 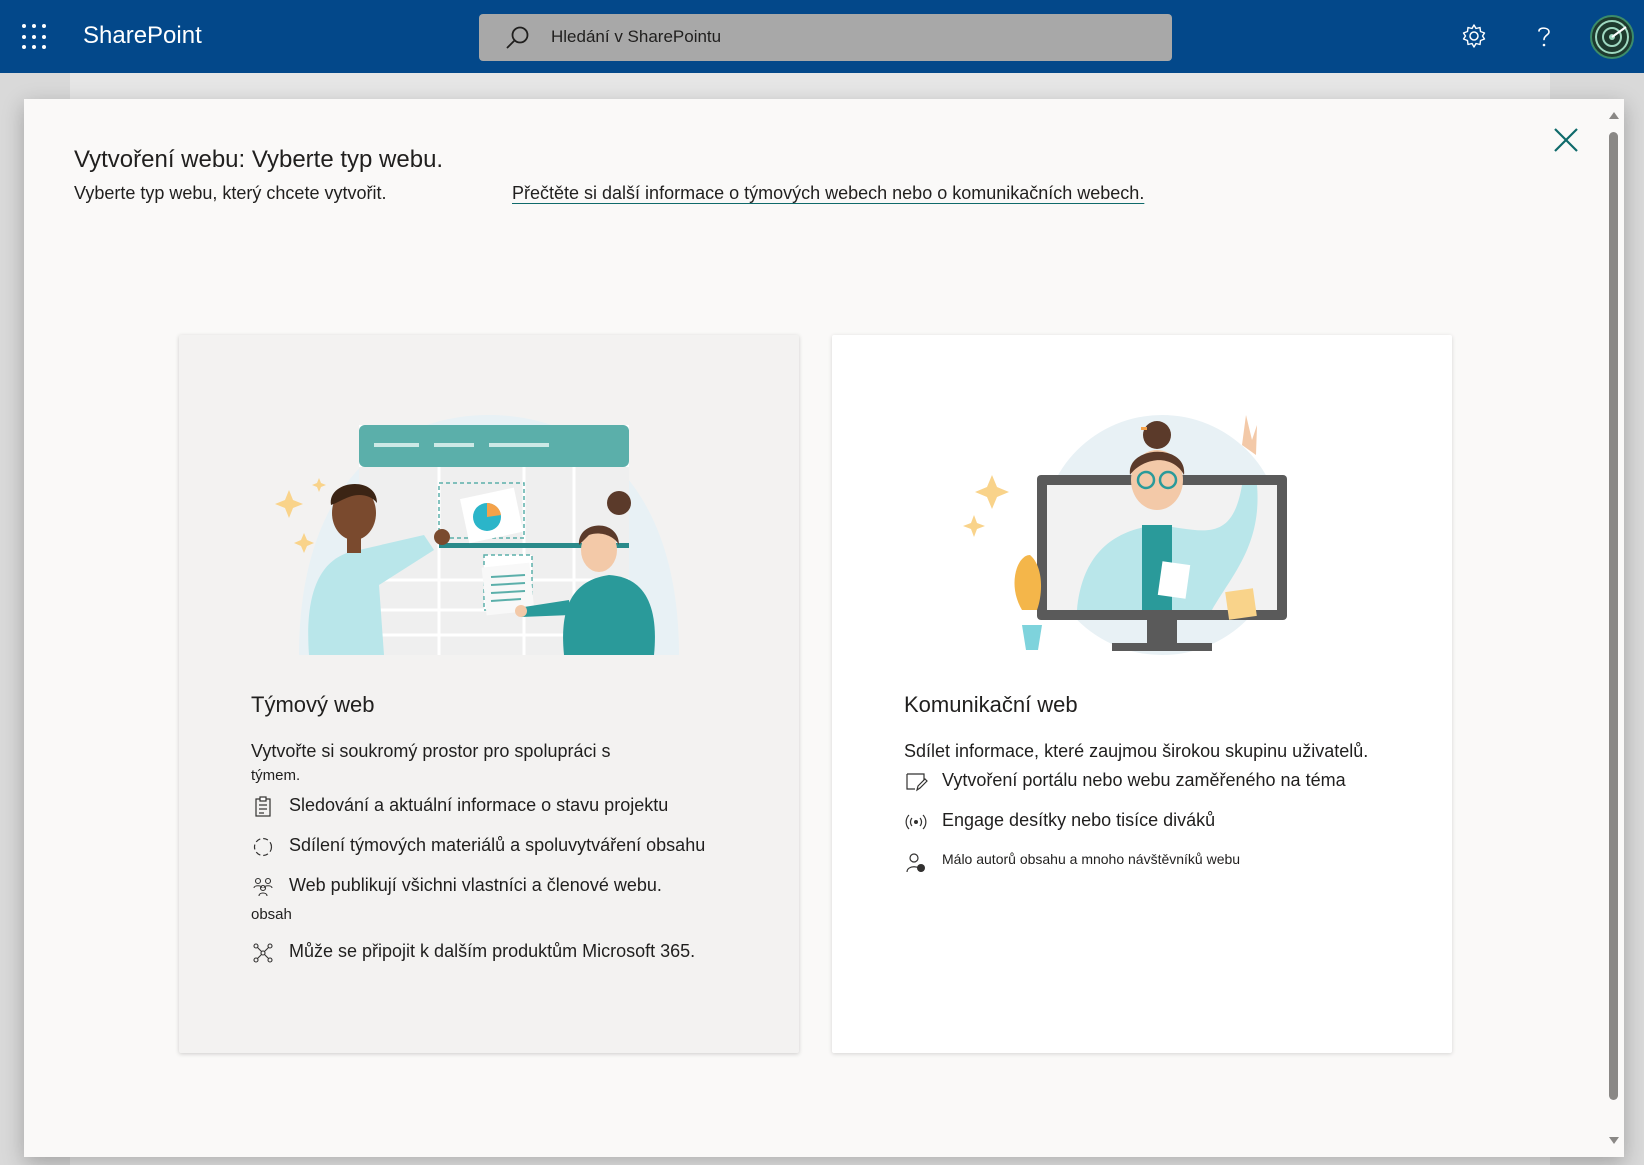 I want to click on team-site-title: Týmový web, so click(x=313, y=704).